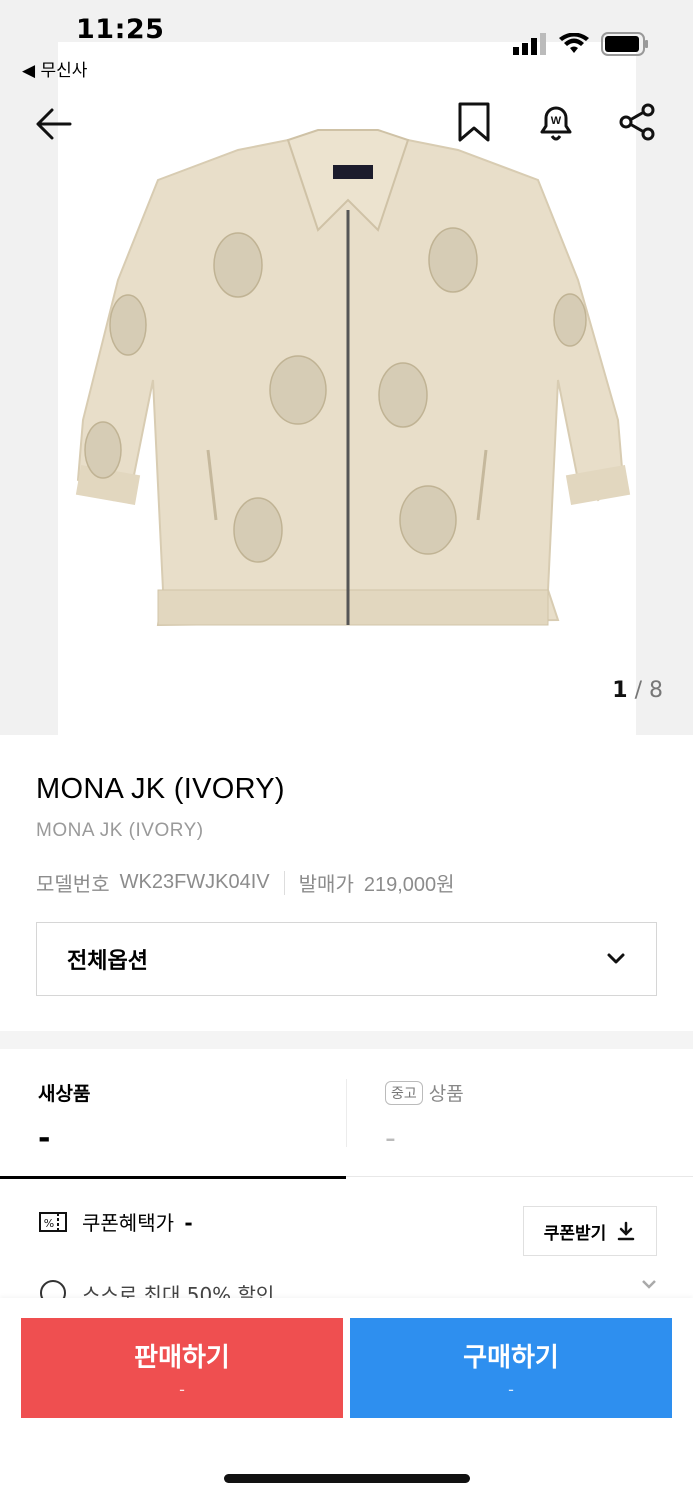  Describe the element at coordinates (404, 1092) in the screenshot. I see `used-badge: 중고` at that location.